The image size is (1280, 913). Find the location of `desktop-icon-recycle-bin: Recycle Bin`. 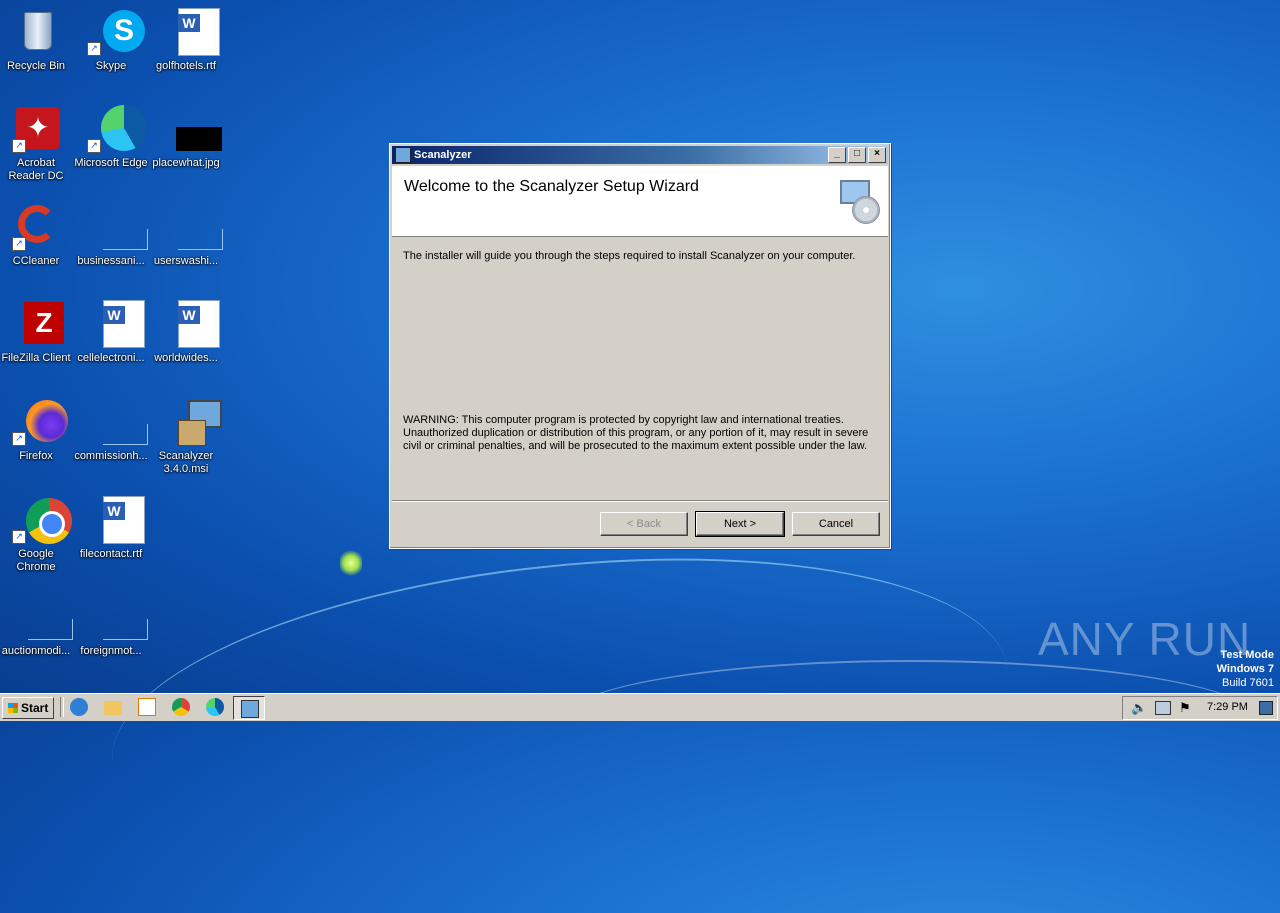

desktop-icon-recycle-bin: Recycle Bin is located at coordinates (37, 40).